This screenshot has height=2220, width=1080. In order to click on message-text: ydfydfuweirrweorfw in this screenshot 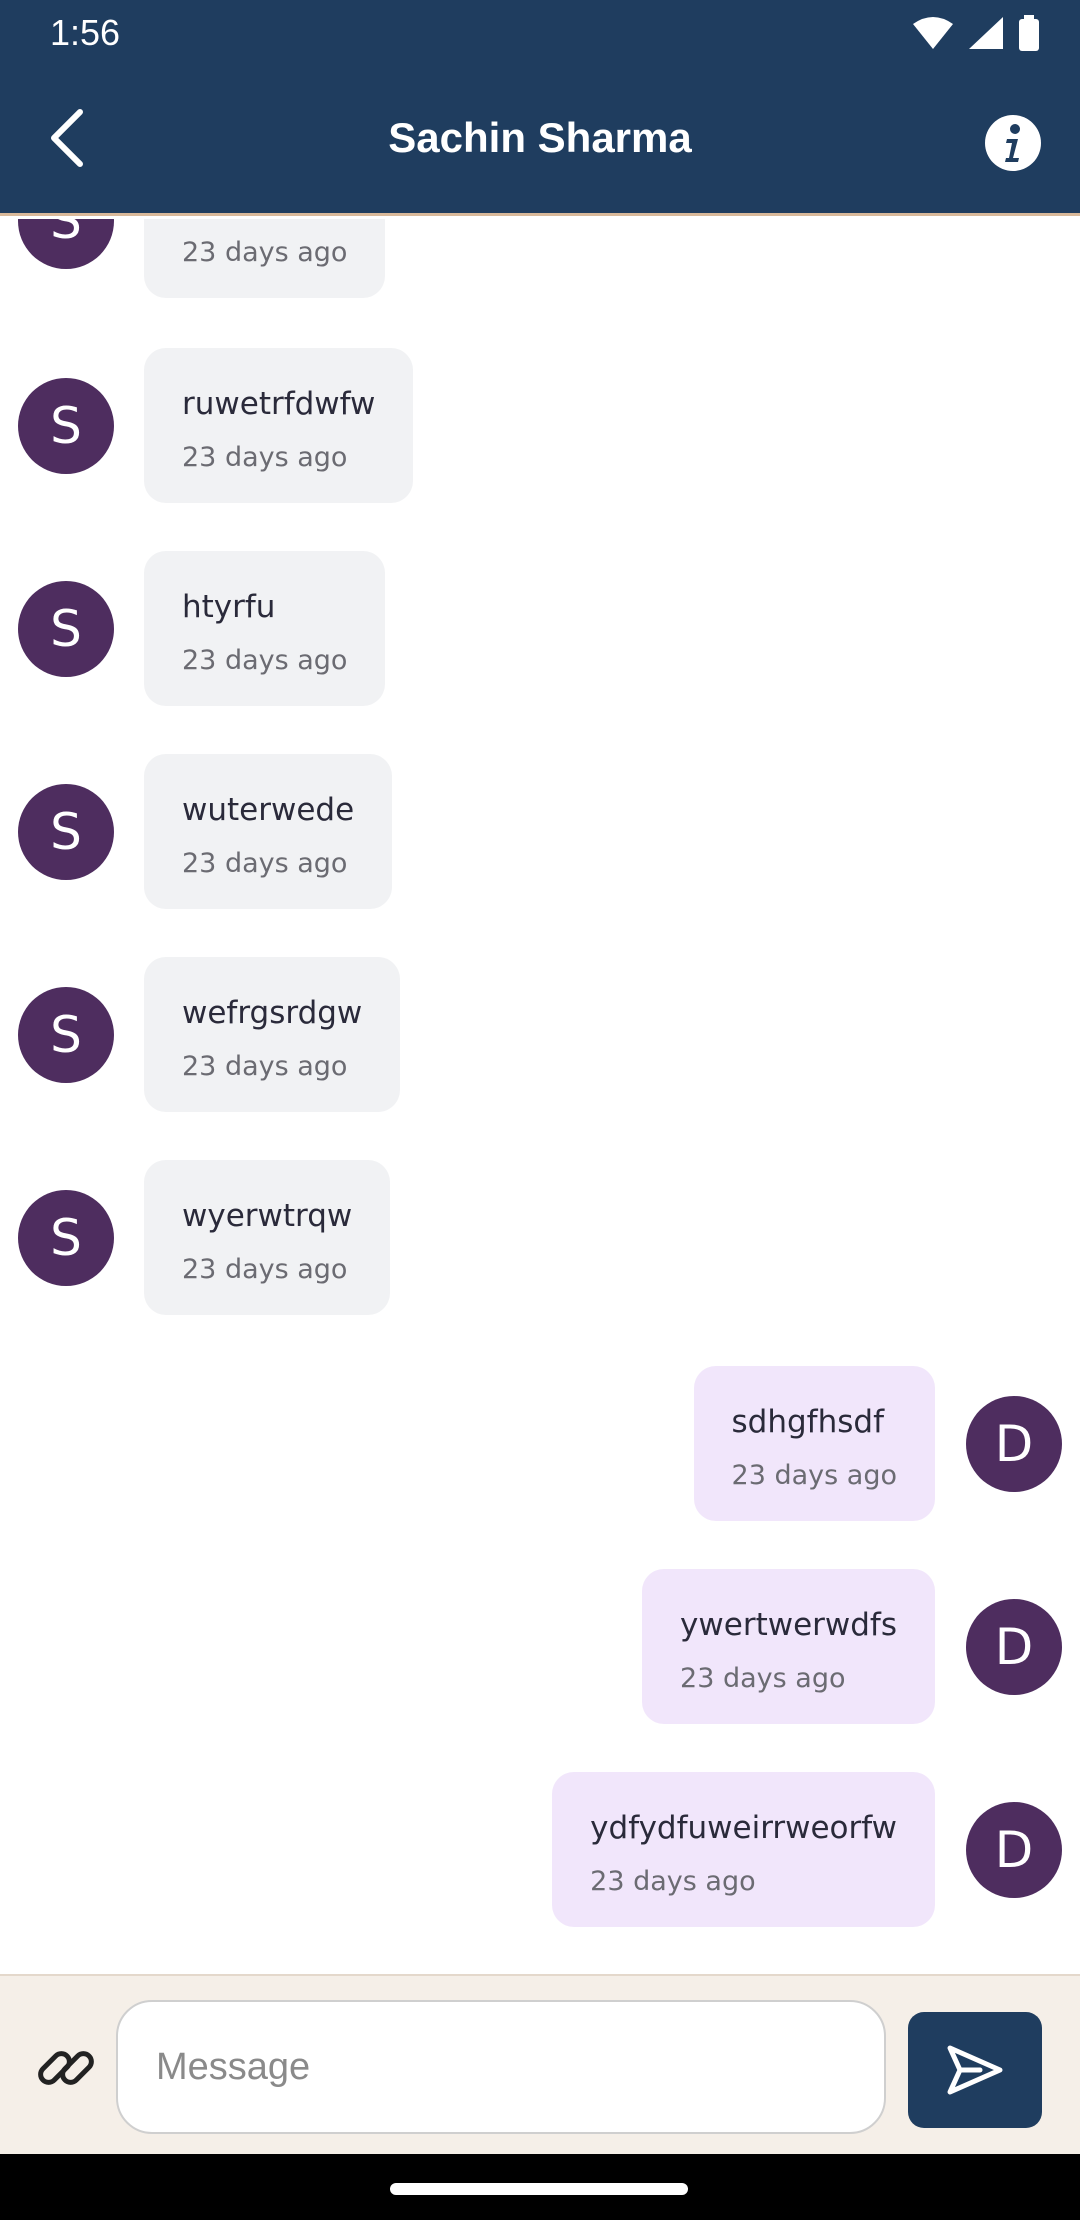, I will do `click(743, 1828)`.